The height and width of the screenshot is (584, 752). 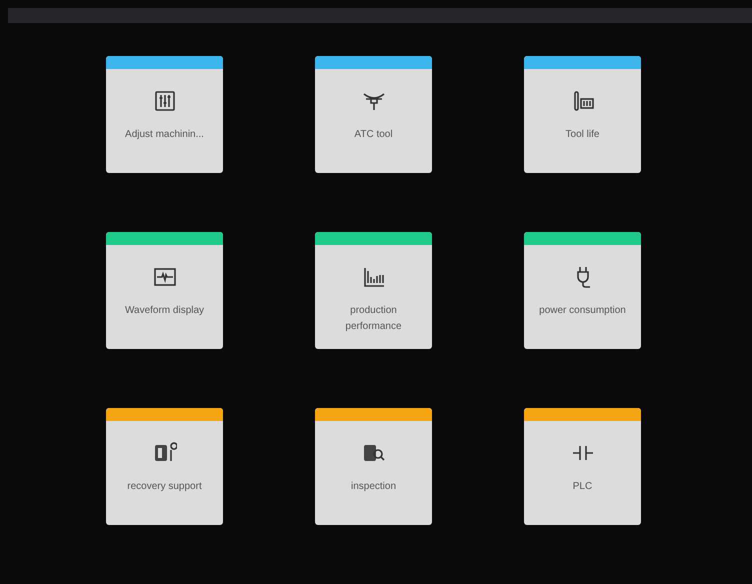 I want to click on waveform-icon, so click(x=164, y=277).